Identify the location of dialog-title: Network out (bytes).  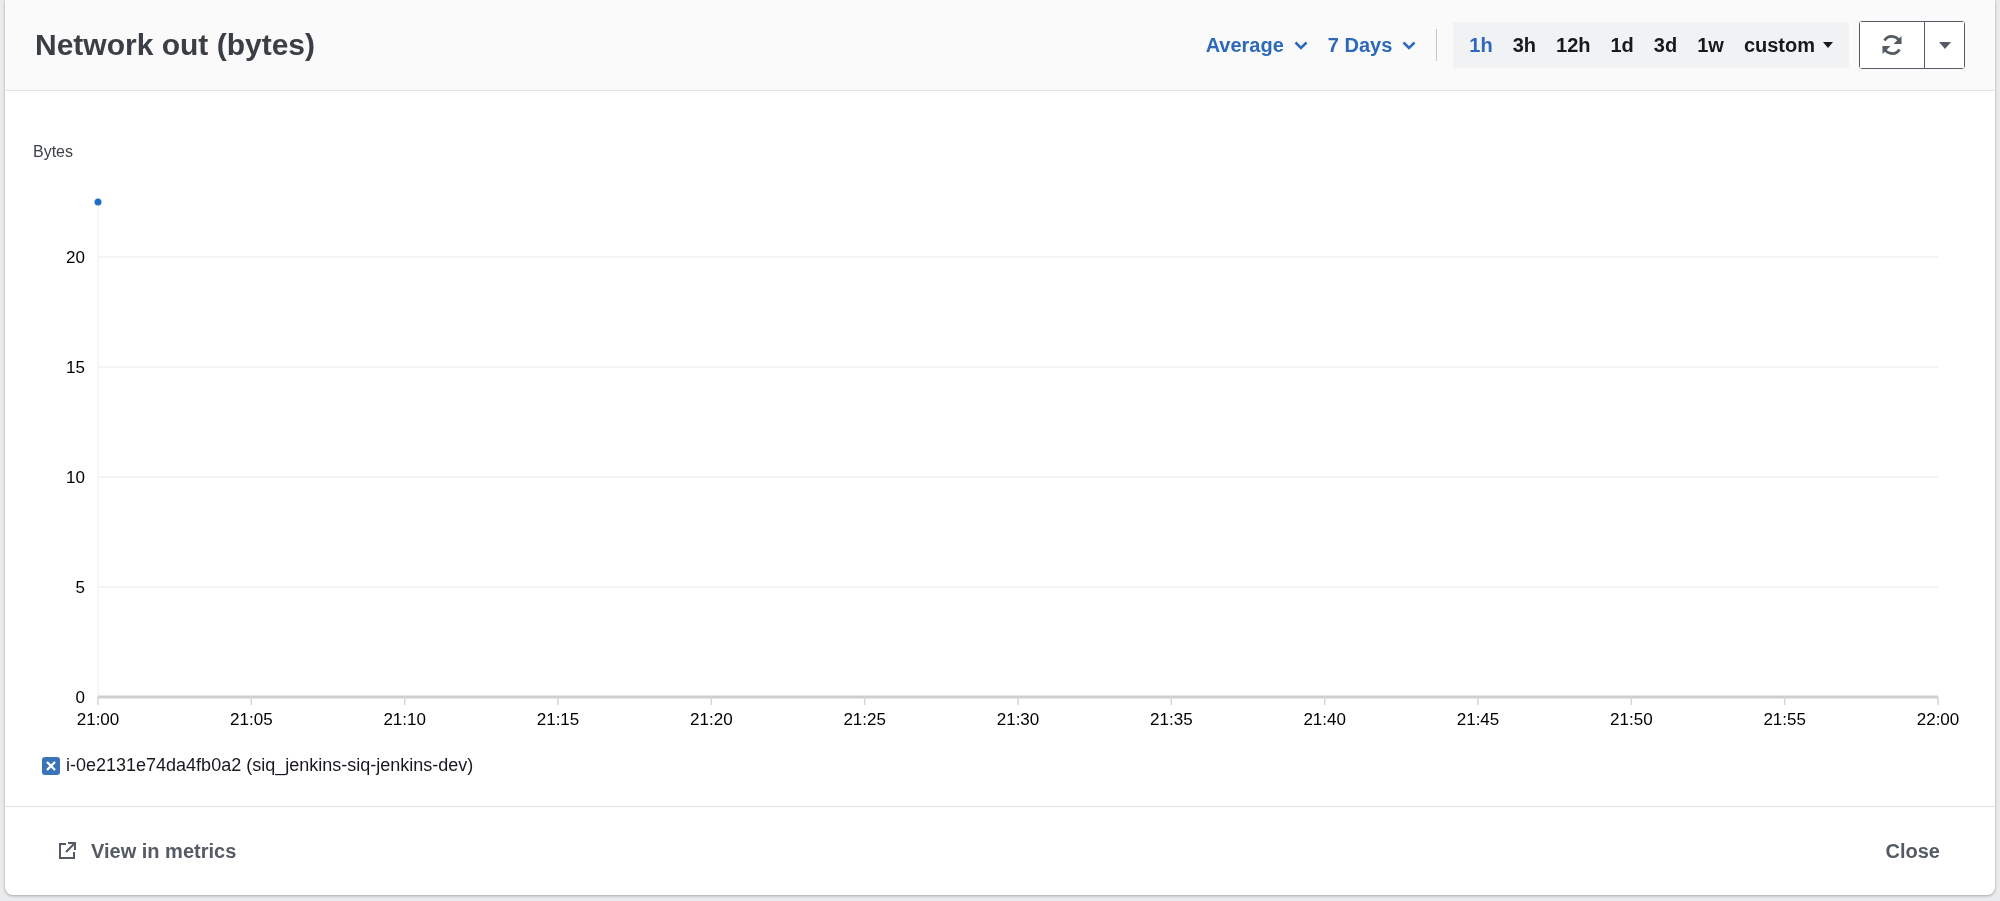
(176, 45).